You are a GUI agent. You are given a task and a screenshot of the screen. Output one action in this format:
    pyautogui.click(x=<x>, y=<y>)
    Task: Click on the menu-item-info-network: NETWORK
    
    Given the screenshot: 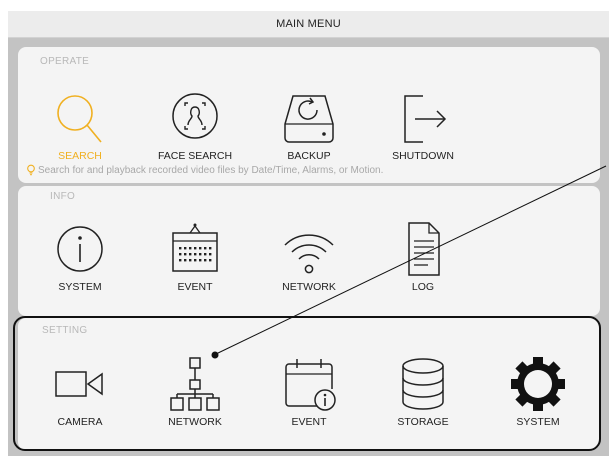 What is the action you would take?
    pyautogui.click(x=309, y=256)
    